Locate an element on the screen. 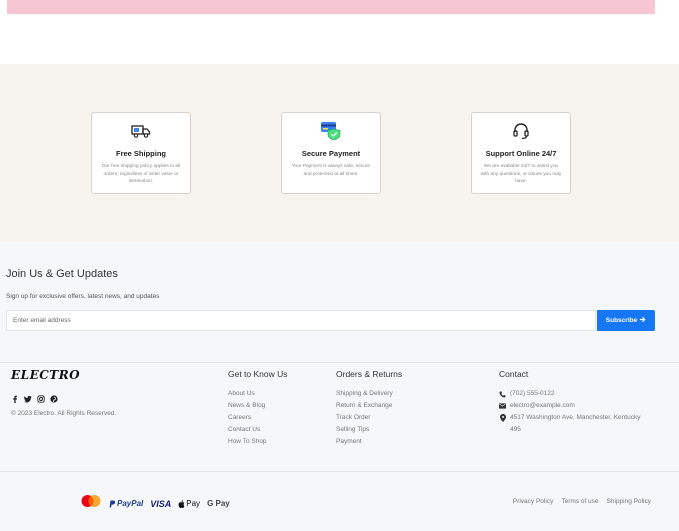 The height and width of the screenshot is (531, 679). arrow-right-icon is located at coordinates (642, 320).